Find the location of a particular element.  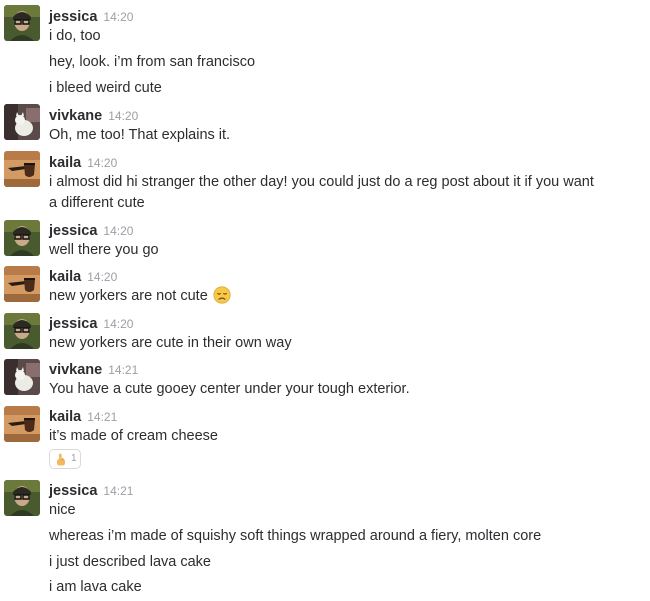

message-text: i bleed weird cute is located at coordinates (105, 88).